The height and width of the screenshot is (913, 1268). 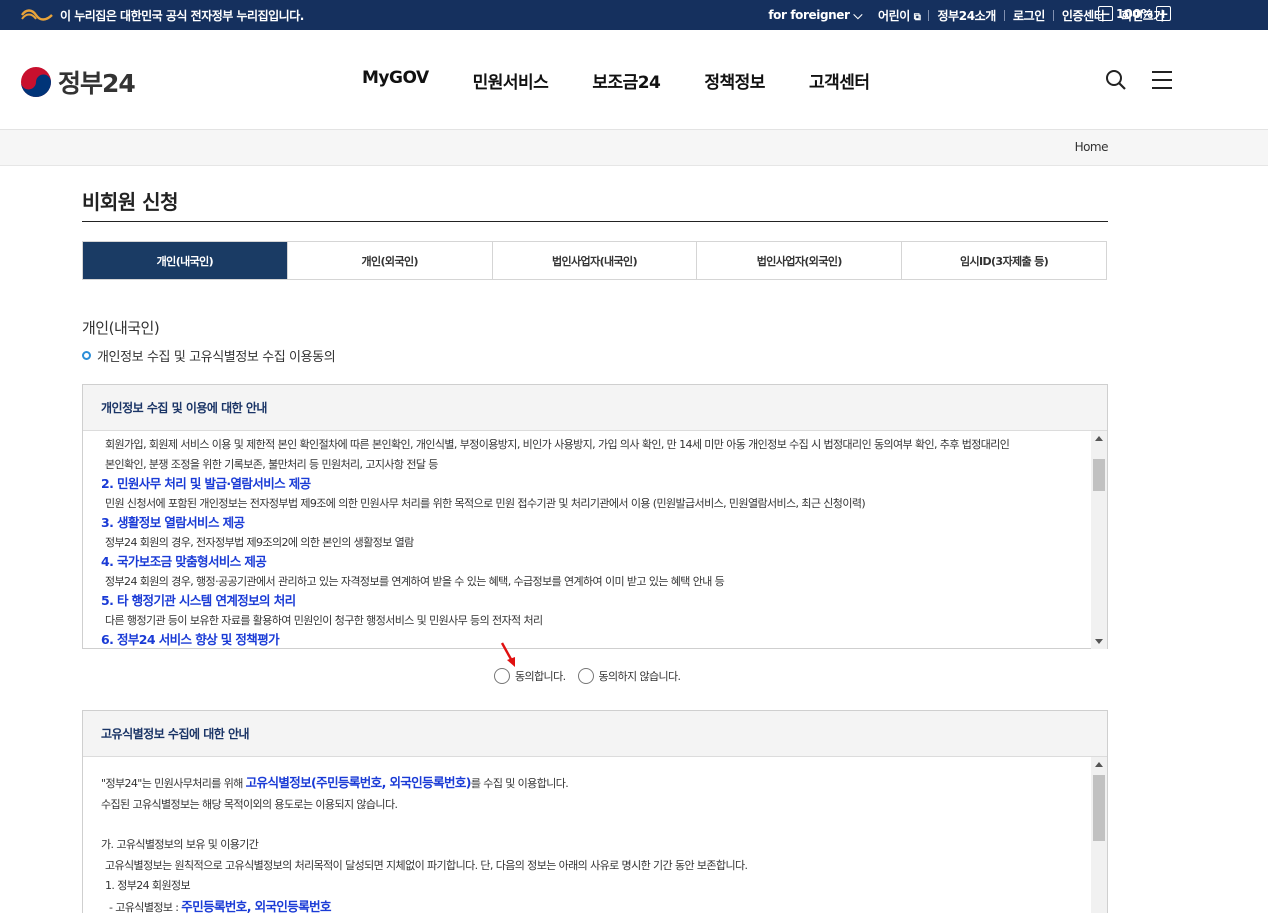 I want to click on official-site-notice: 이 누리집은 대한민국 공식 전자정부 누리집입니다., so click(x=182, y=16).